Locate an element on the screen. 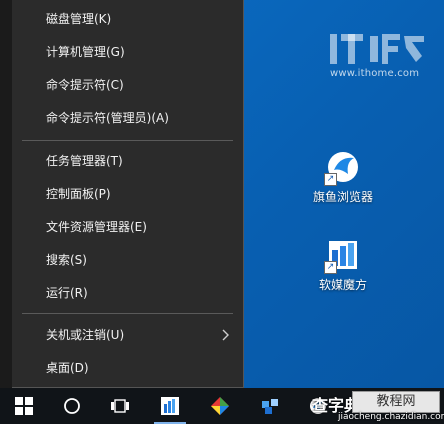  task-view-icon is located at coordinates (120, 406).